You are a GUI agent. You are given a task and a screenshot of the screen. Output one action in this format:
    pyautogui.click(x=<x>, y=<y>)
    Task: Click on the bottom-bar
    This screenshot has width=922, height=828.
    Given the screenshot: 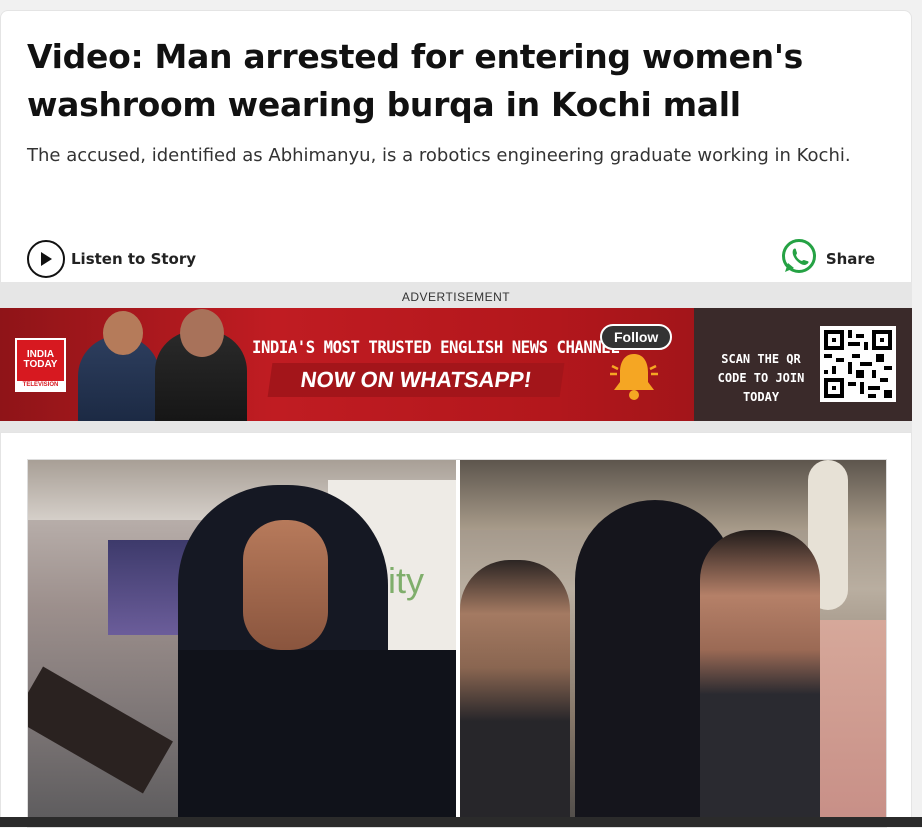 What is the action you would take?
    pyautogui.click(x=461, y=822)
    